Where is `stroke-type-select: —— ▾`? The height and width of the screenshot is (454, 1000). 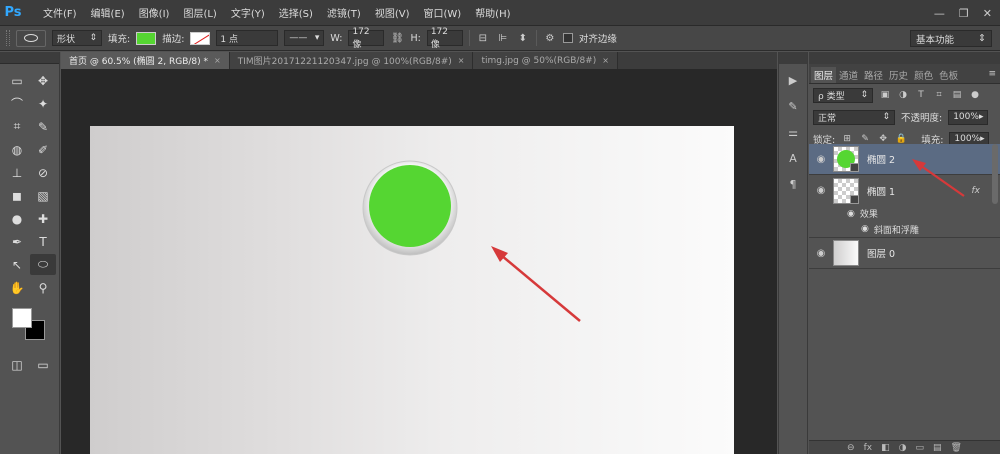
stroke-type-select: —— ▾ is located at coordinates (304, 38).